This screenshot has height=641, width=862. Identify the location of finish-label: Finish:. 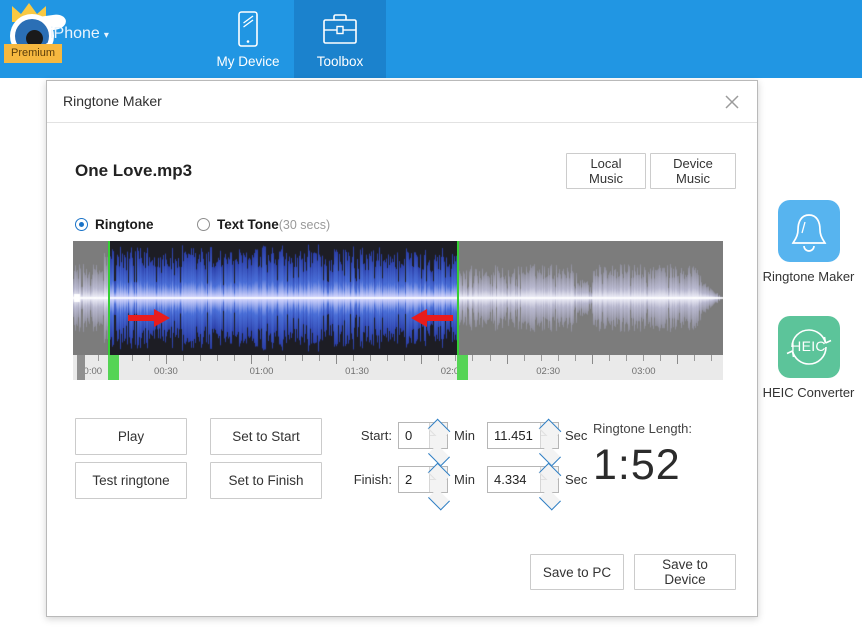
(372, 479).